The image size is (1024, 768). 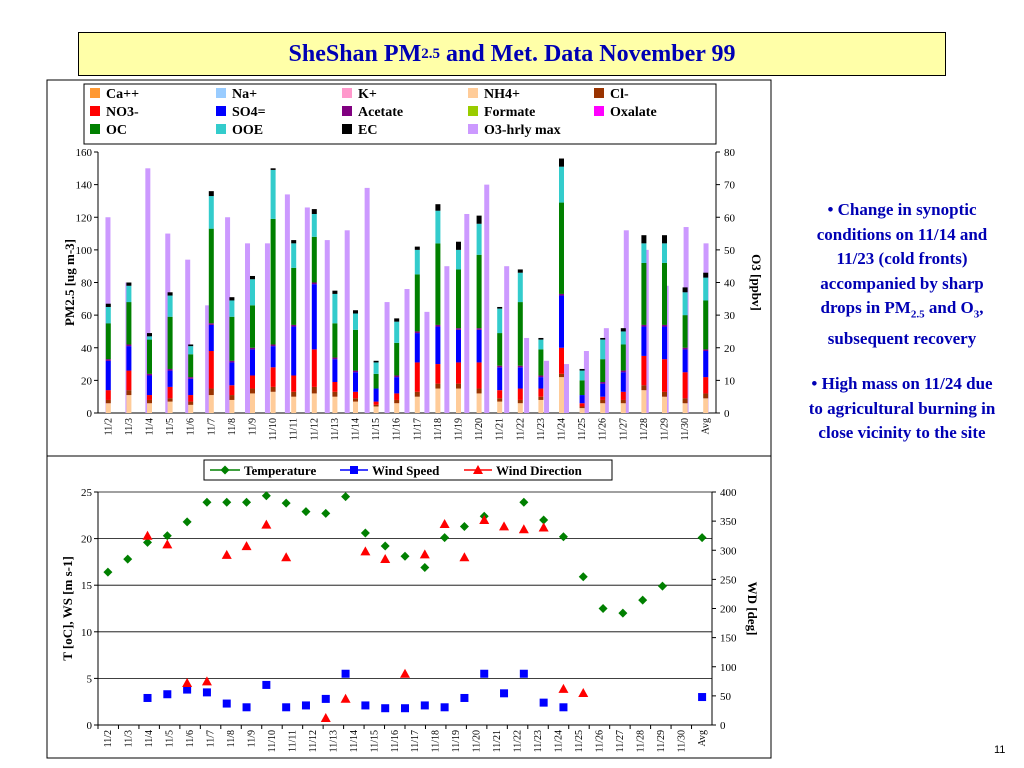 I want to click on bottom-y2-tick-label: 150, so click(x=728, y=639).